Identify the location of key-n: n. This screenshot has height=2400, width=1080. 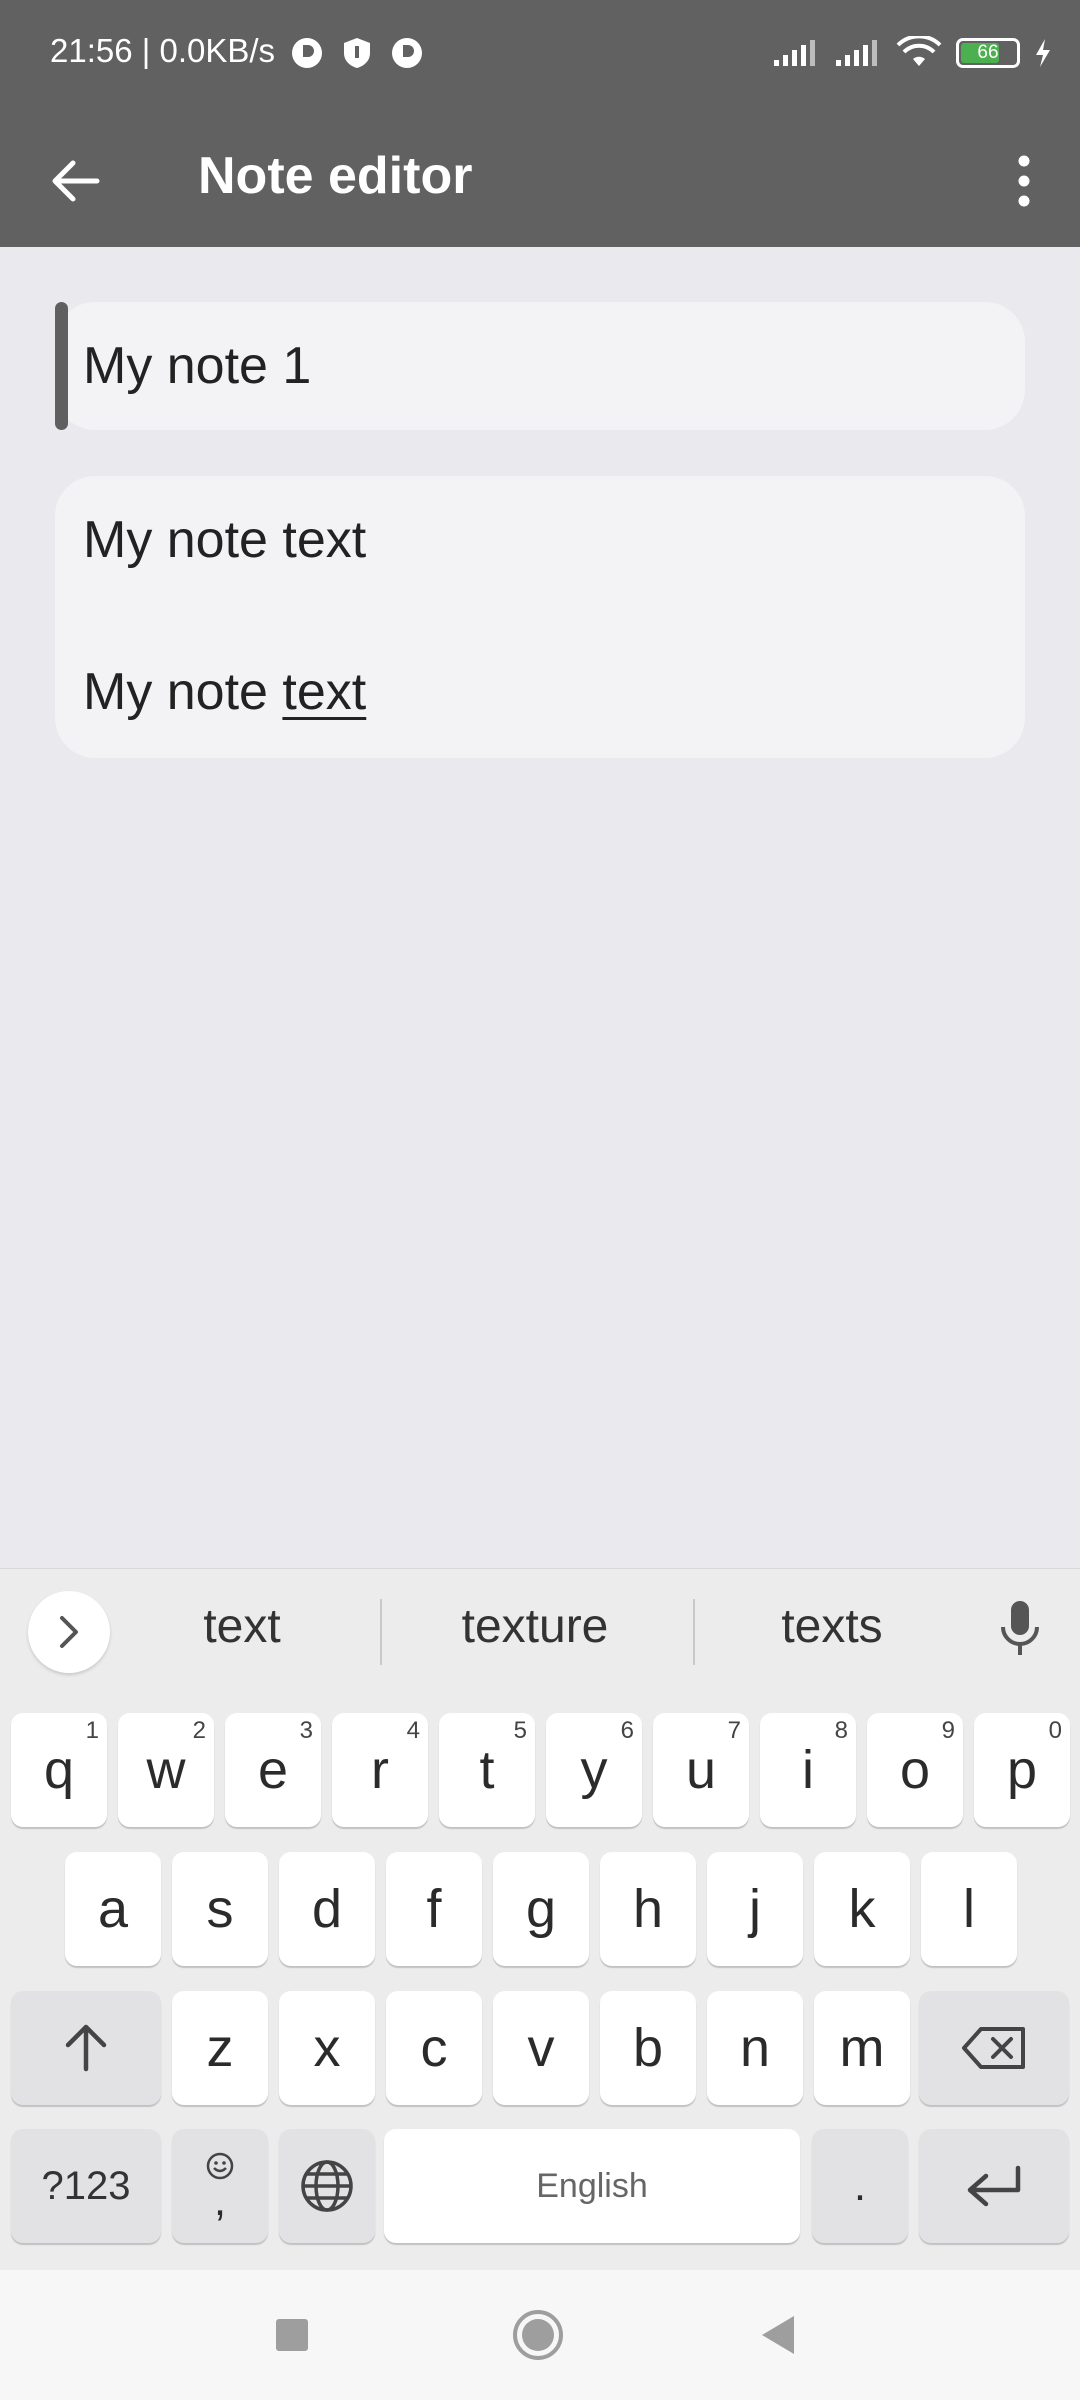
(755, 2048).